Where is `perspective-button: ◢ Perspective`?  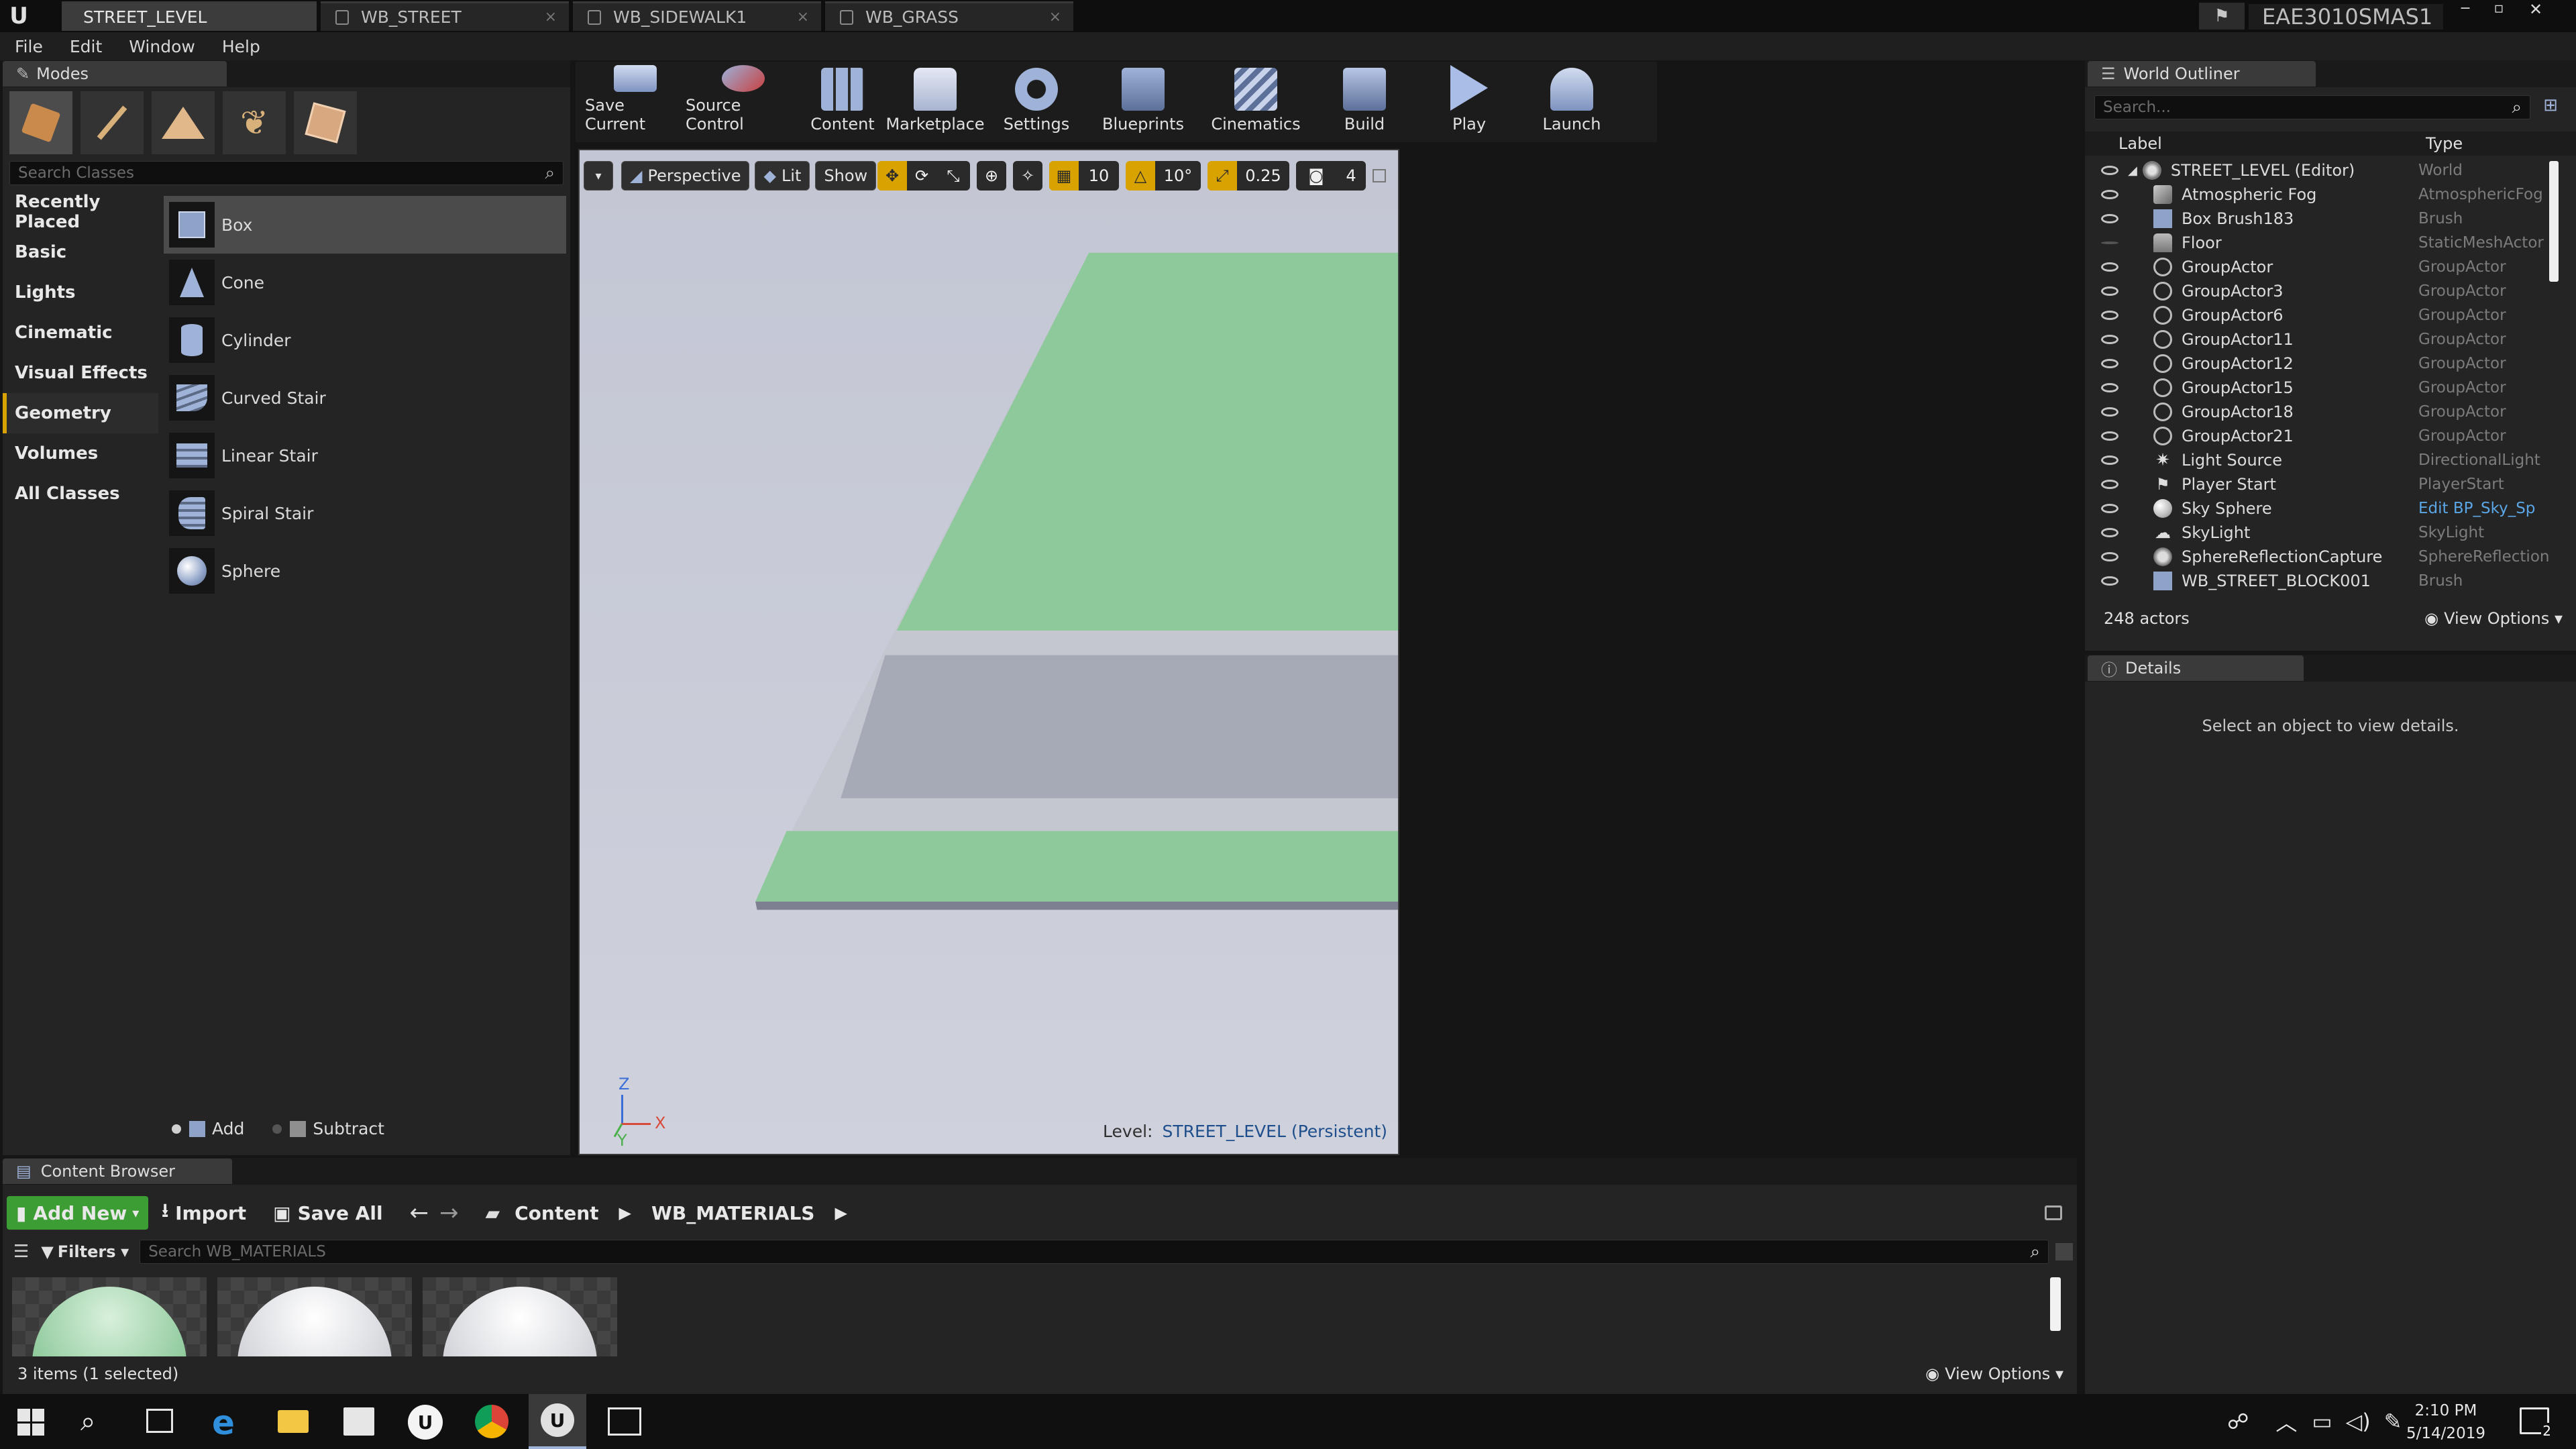 perspective-button: ◢ Perspective is located at coordinates (685, 176).